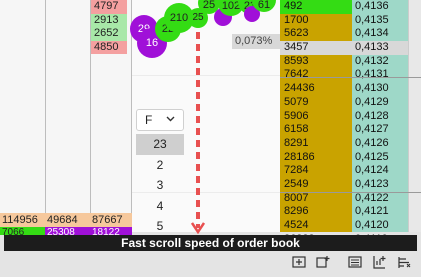  I want to click on trades-delta-row: 7066 25308 18122, so click(66, 231).